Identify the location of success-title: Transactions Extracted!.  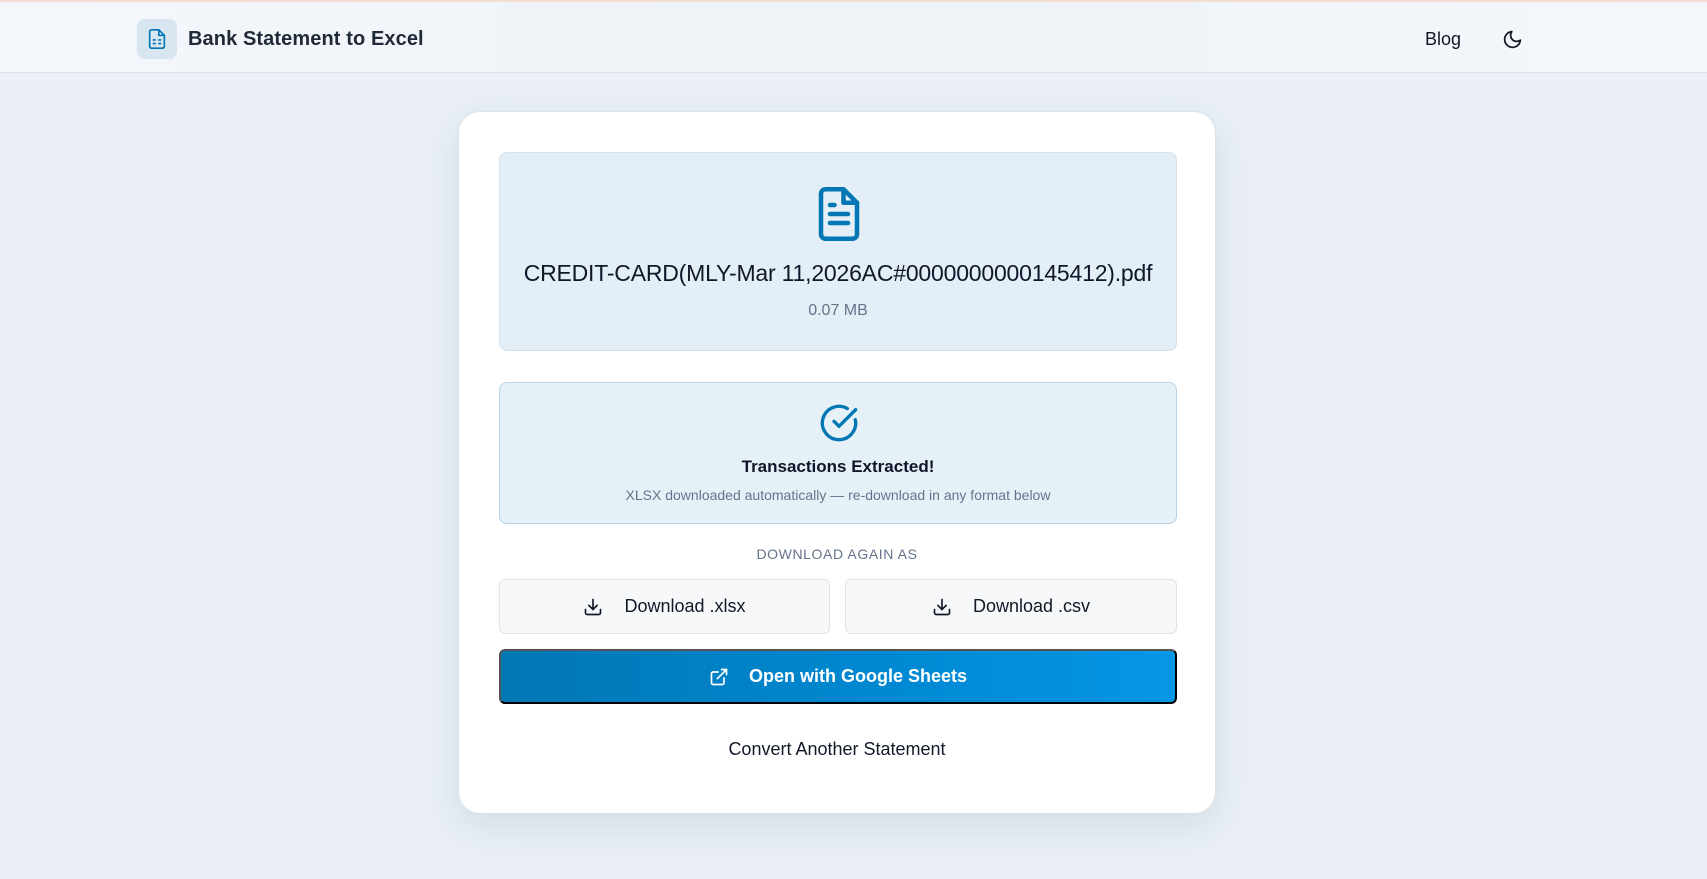
(838, 466).